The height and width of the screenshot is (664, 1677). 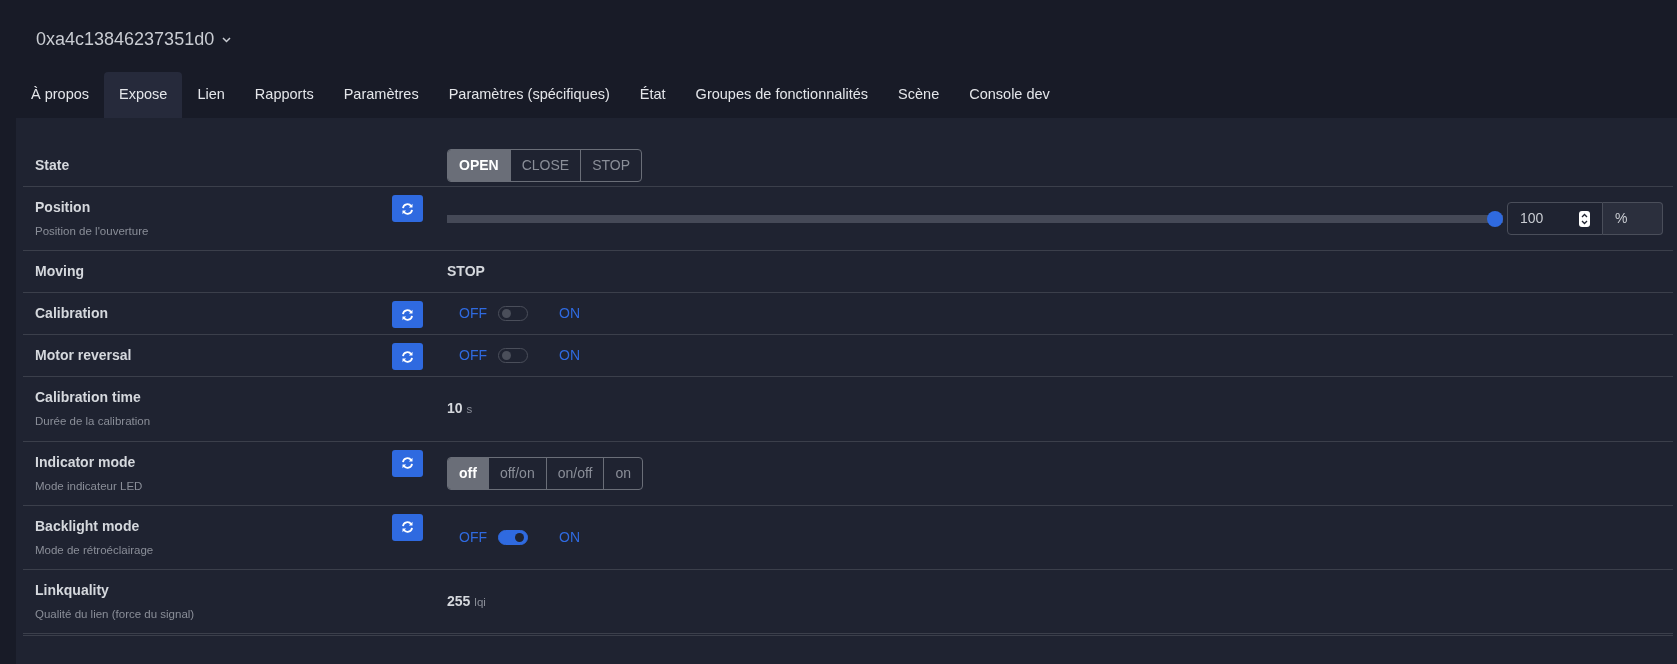 What do you see at coordinates (60, 95) in the screenshot?
I see `tab: À propos` at bounding box center [60, 95].